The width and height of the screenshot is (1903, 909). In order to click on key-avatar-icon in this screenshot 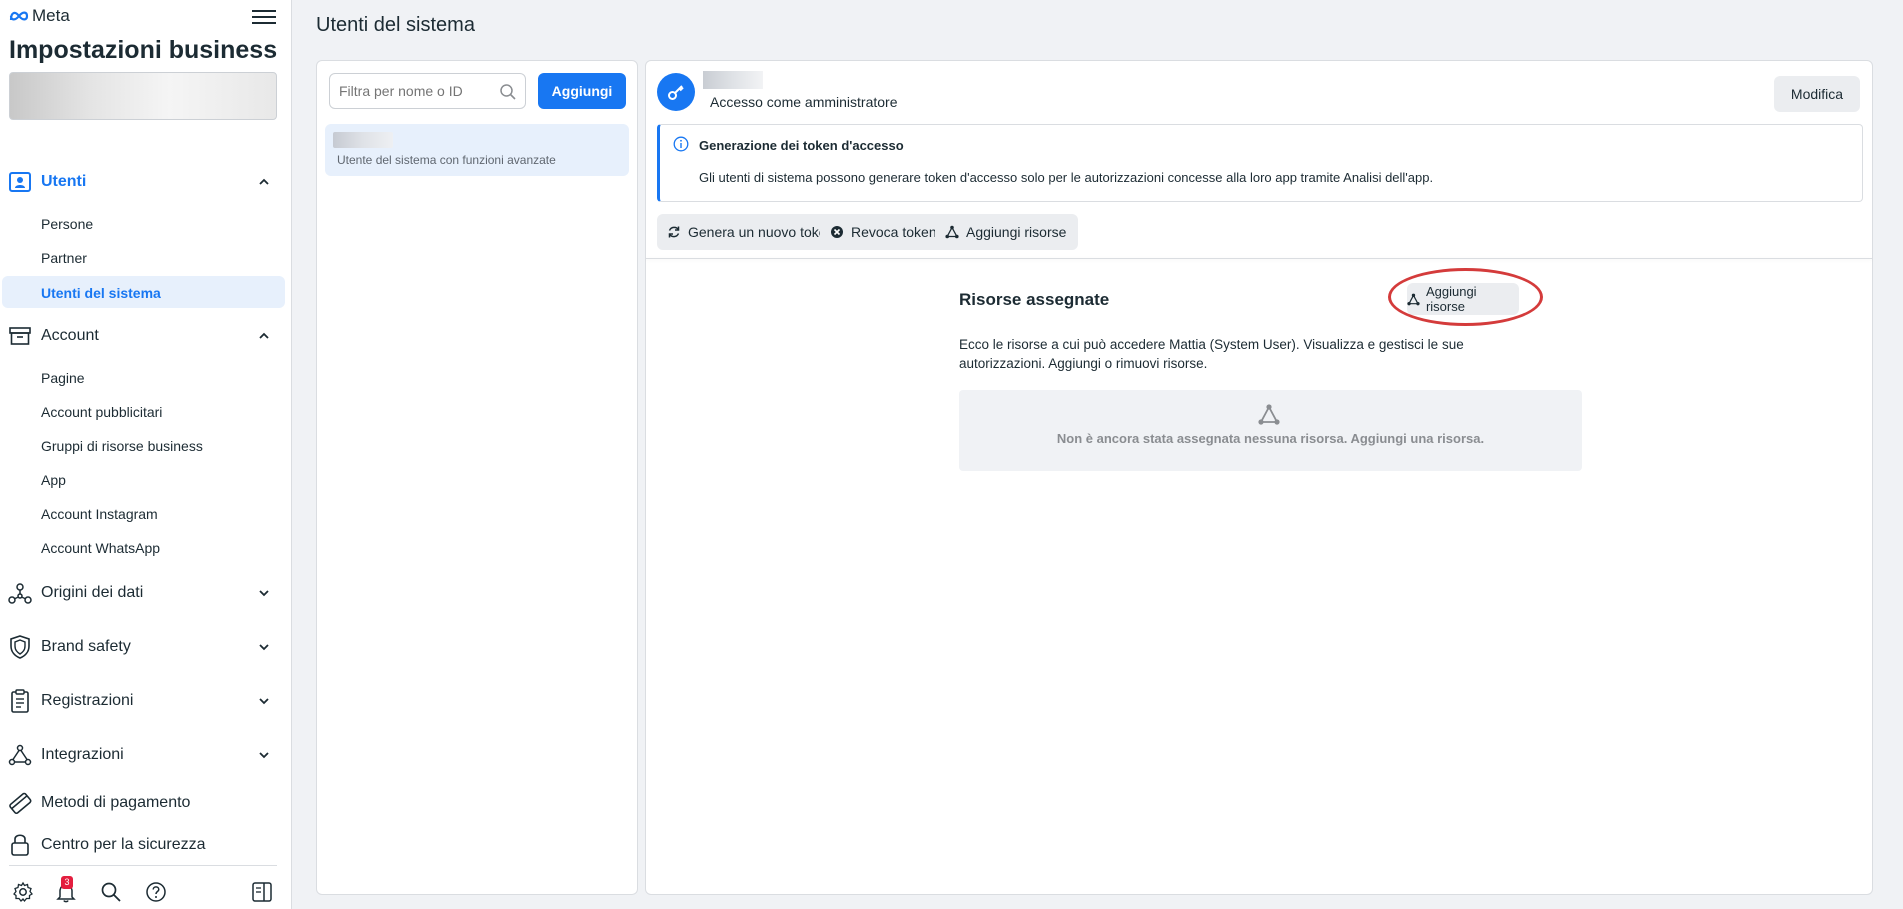, I will do `click(676, 92)`.